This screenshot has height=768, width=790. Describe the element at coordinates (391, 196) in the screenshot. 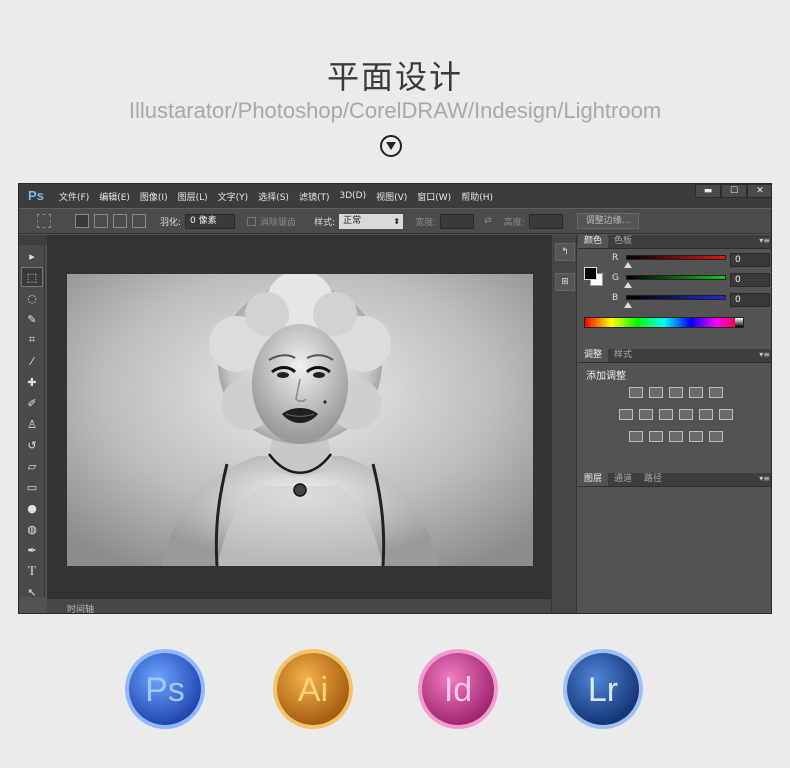

I see `menu-view: 视图(V)` at that location.